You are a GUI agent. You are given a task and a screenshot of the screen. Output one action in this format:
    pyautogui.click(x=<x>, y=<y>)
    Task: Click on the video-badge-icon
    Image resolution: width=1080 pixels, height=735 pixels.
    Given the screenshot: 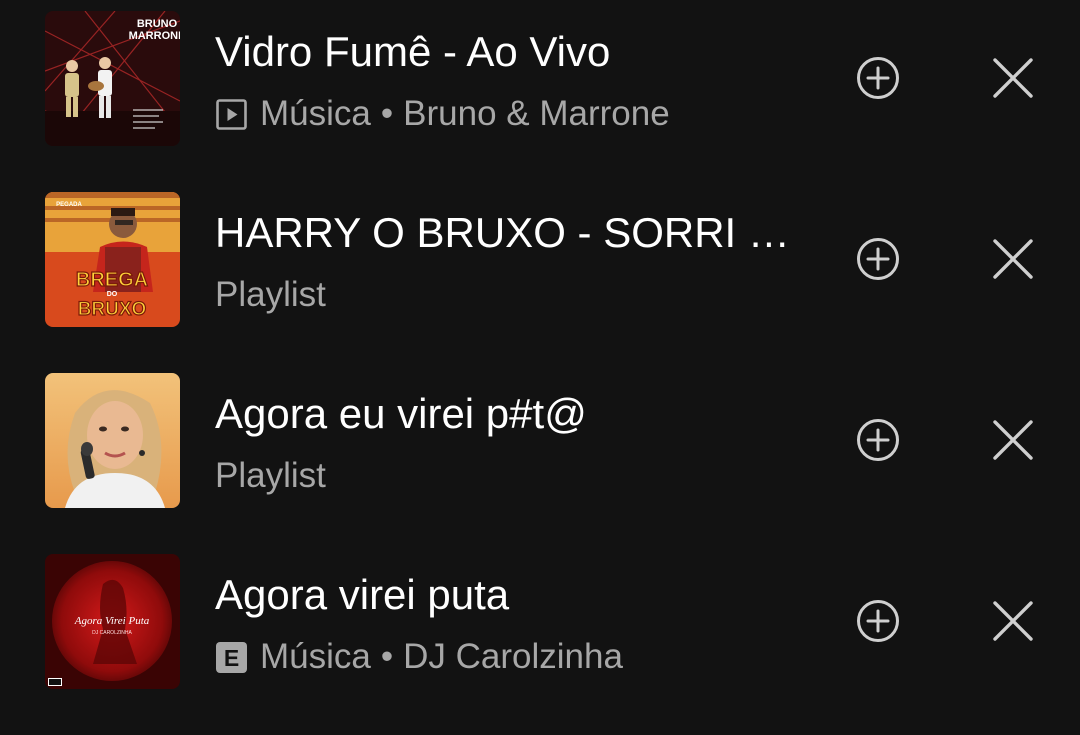 What is the action you would take?
    pyautogui.click(x=231, y=114)
    